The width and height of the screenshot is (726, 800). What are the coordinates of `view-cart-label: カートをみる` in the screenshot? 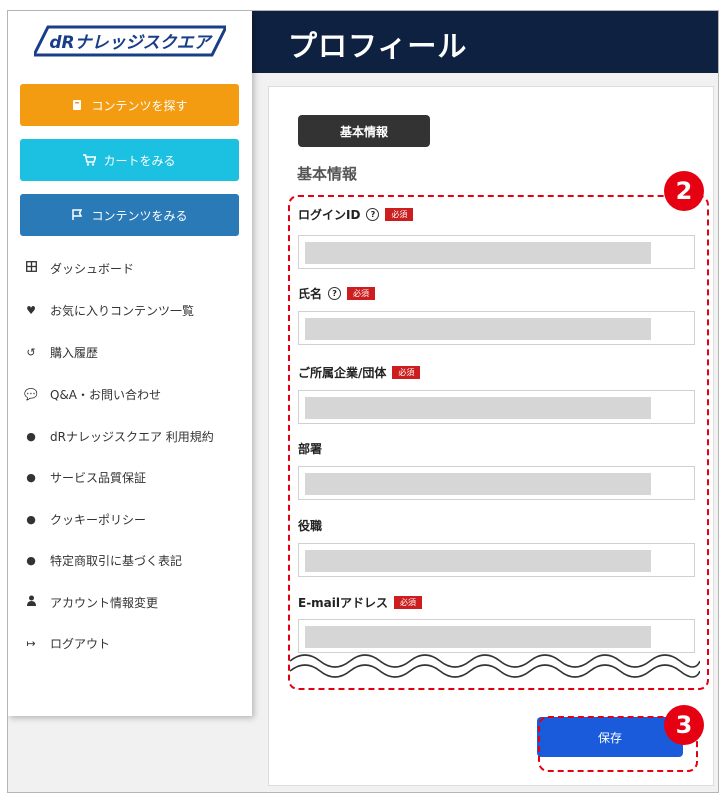 It's located at (139, 160).